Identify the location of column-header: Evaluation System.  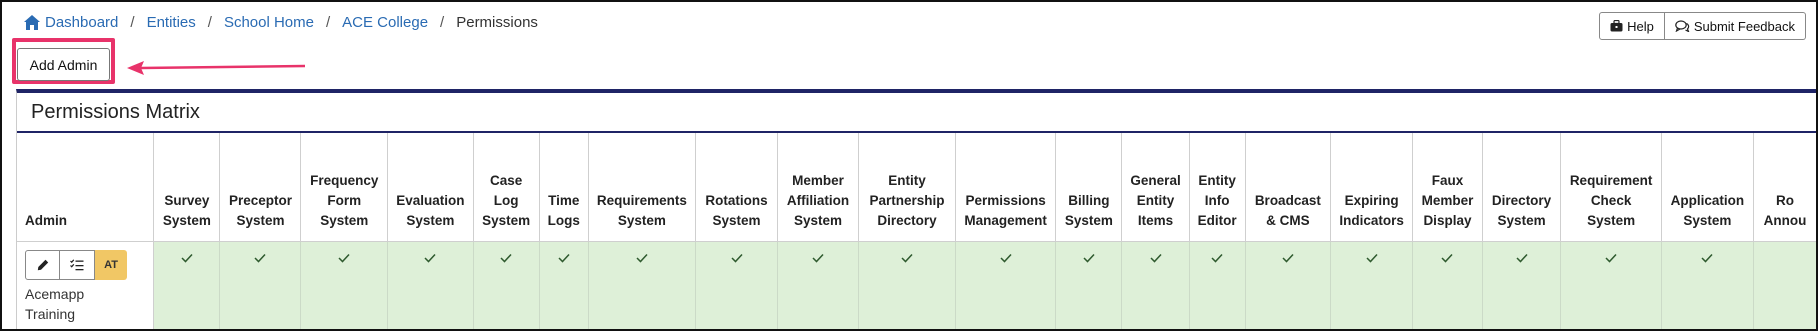
(430, 187).